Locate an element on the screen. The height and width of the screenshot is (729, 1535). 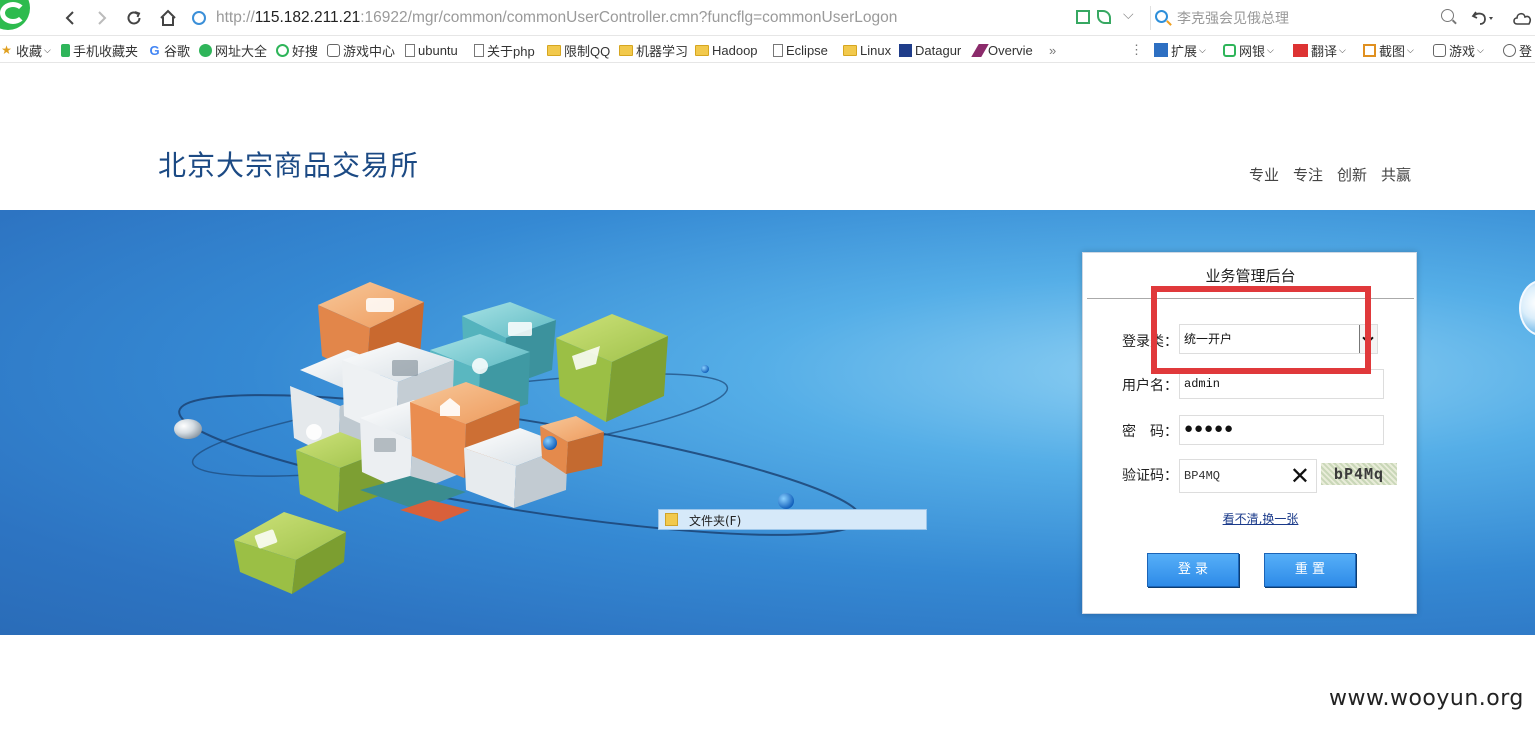
more-menu-icon: ⋮ is located at coordinates (1136, 50).